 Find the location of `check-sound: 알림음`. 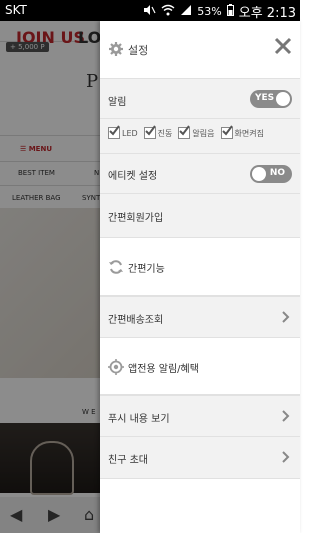

check-sound: 알림음 is located at coordinates (196, 132).